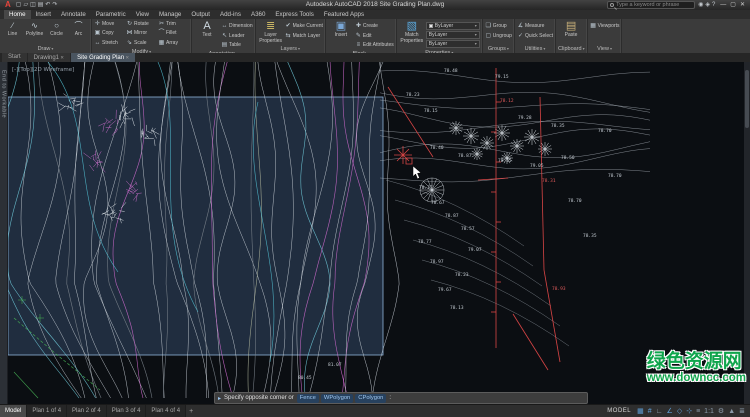 The image size is (750, 417). I want to click on viewport-controls: [-][Top][2D Wireframe], so click(43, 70).